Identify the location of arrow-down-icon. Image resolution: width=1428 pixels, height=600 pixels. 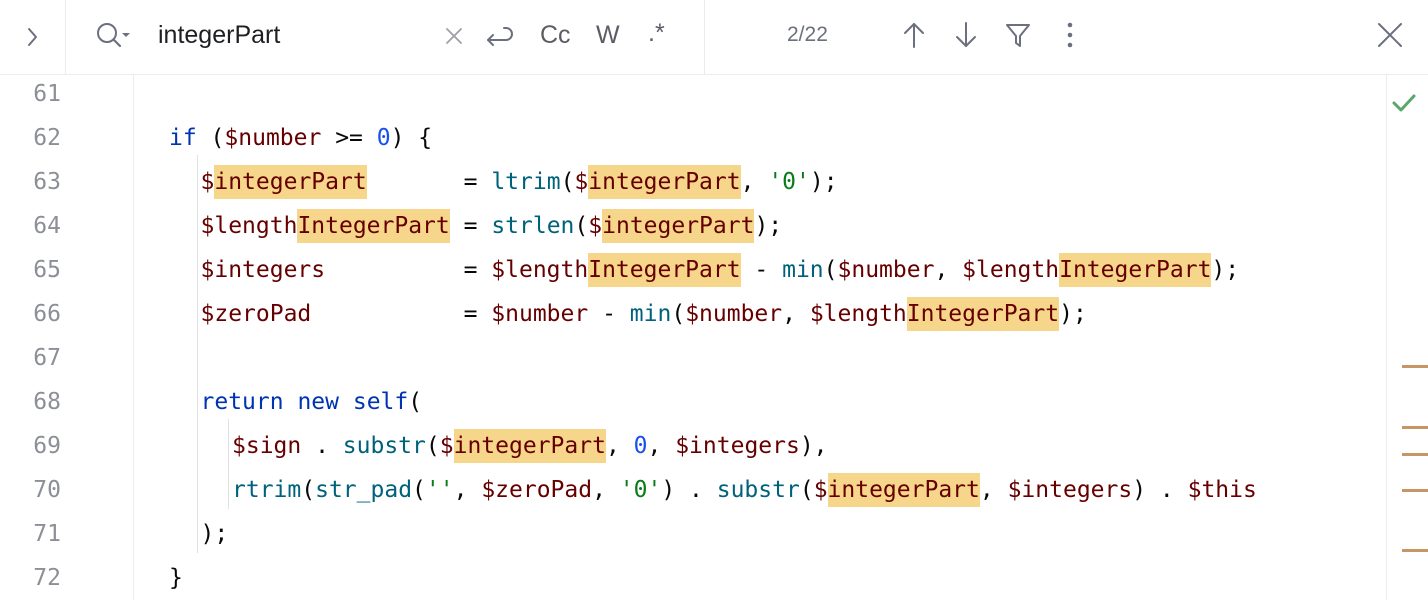
(966, 34).